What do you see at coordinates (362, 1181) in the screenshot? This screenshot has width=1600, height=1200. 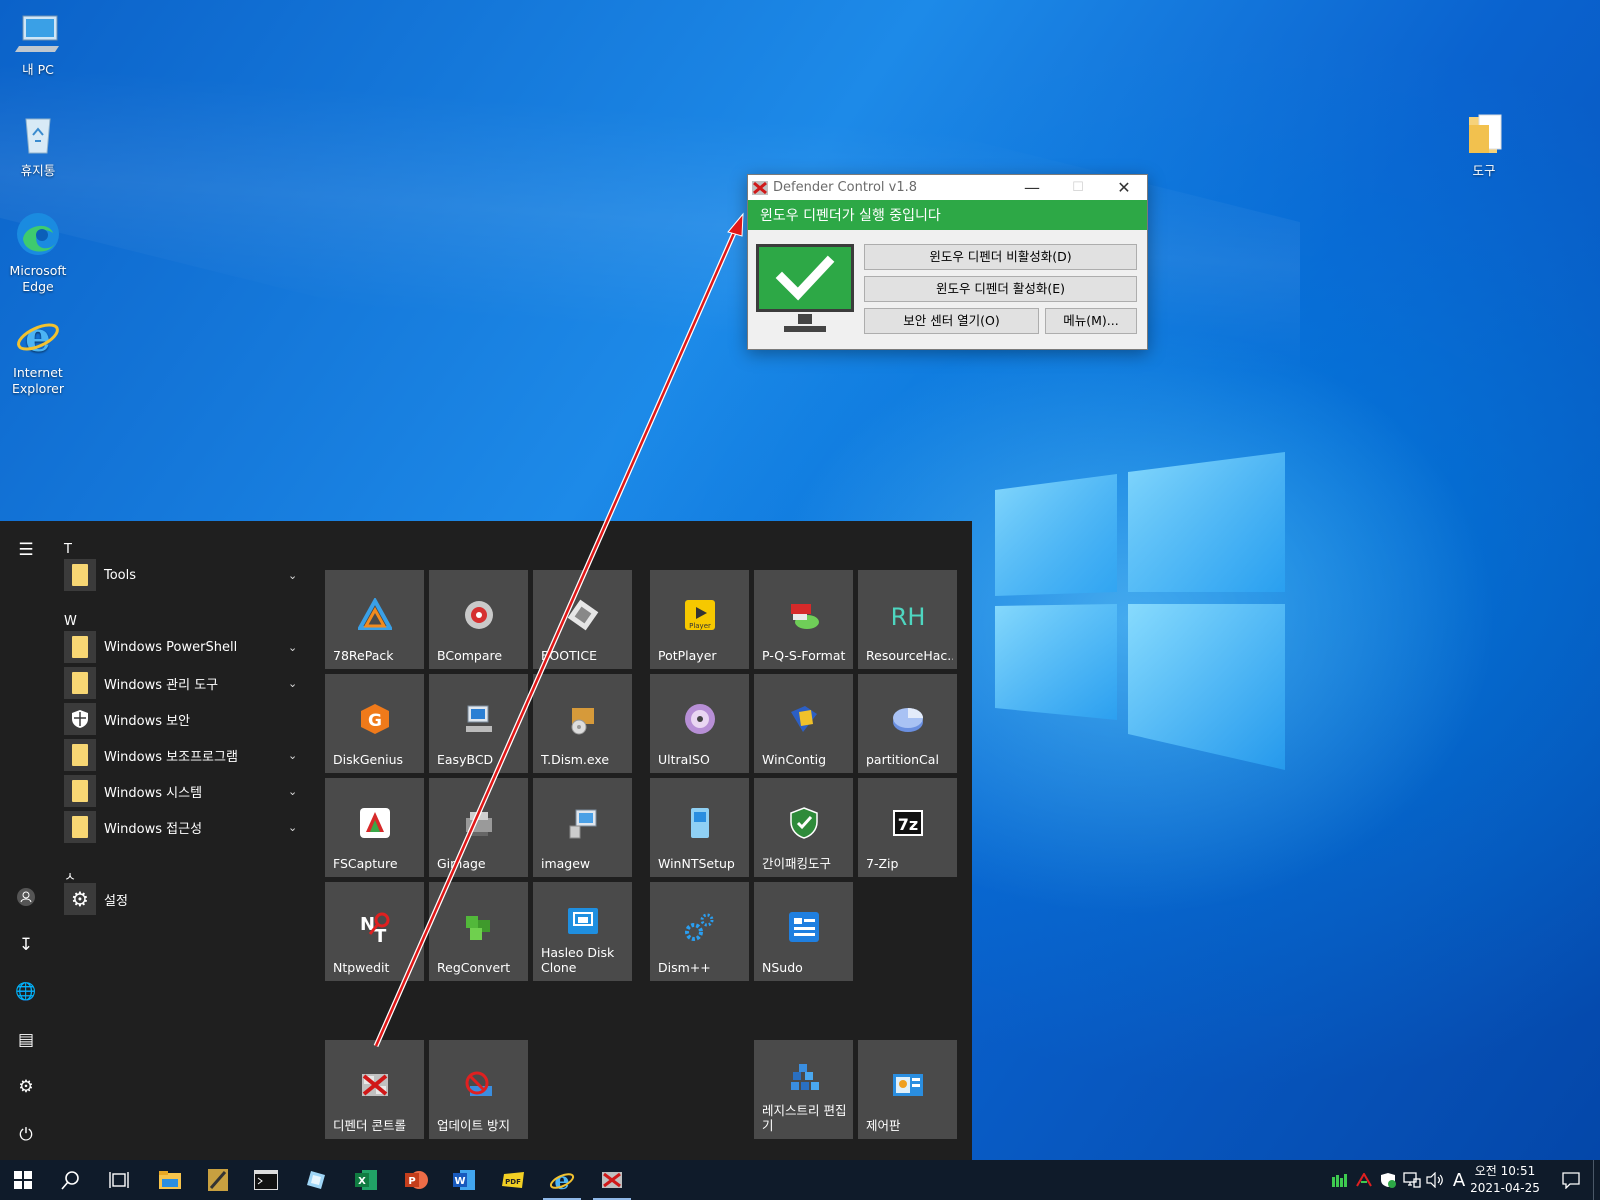 I see `svg-text: X` at bounding box center [362, 1181].